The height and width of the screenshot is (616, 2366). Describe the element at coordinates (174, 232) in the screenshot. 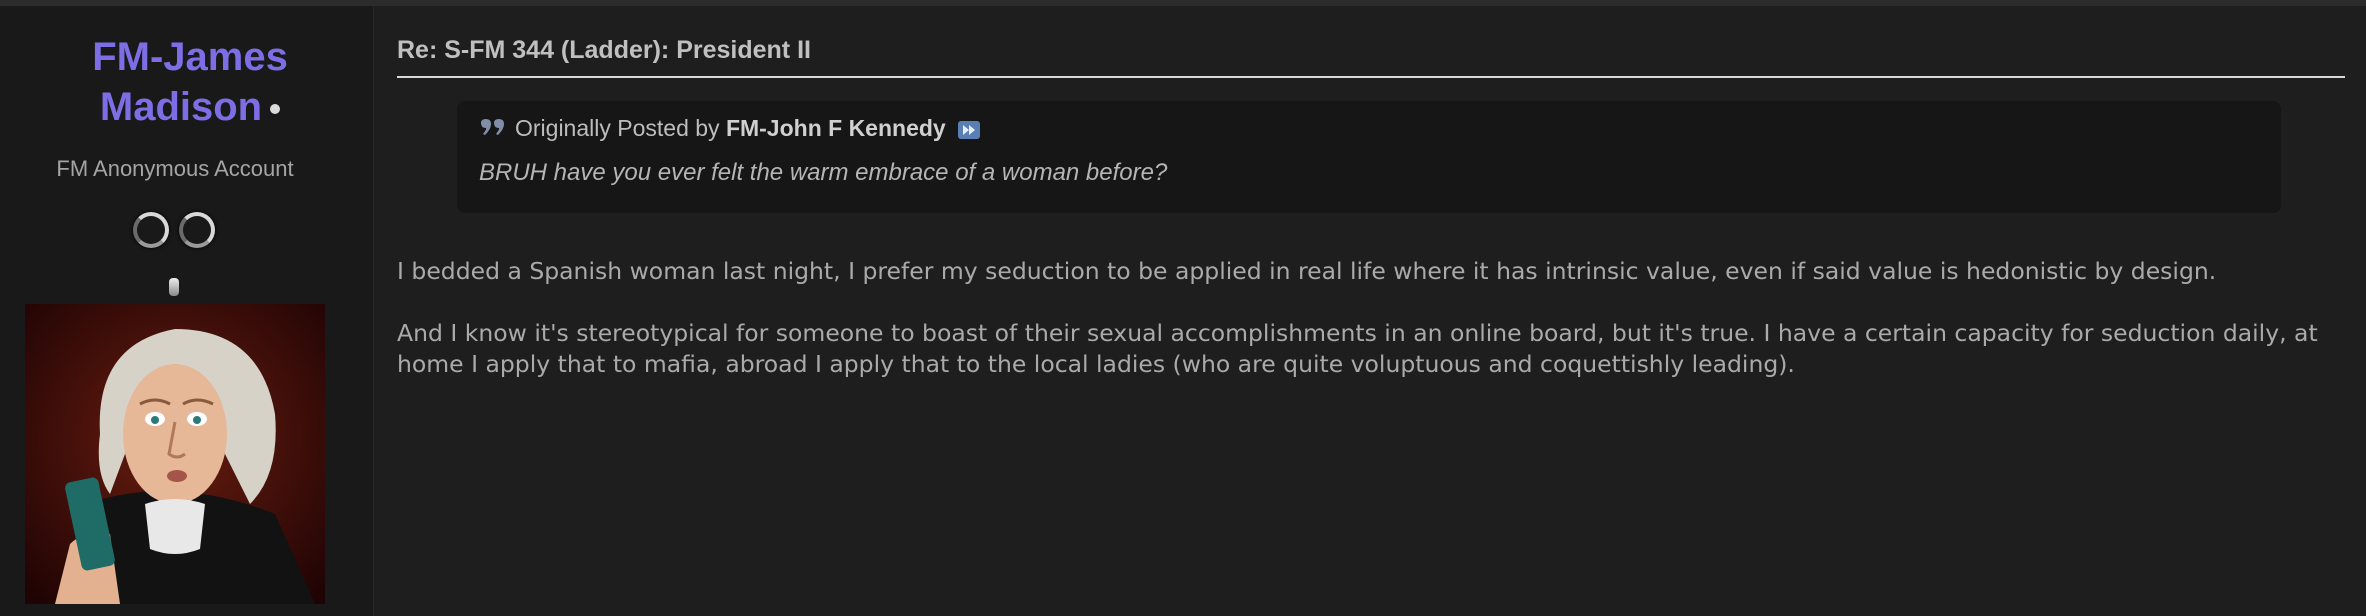

I see `reputation` at that location.